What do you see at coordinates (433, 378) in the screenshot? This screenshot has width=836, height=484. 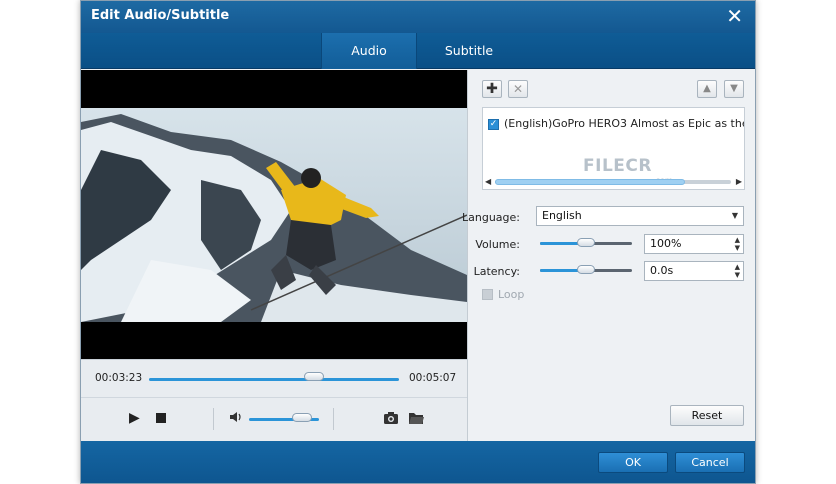 I see `duration: 00:05:07` at bounding box center [433, 378].